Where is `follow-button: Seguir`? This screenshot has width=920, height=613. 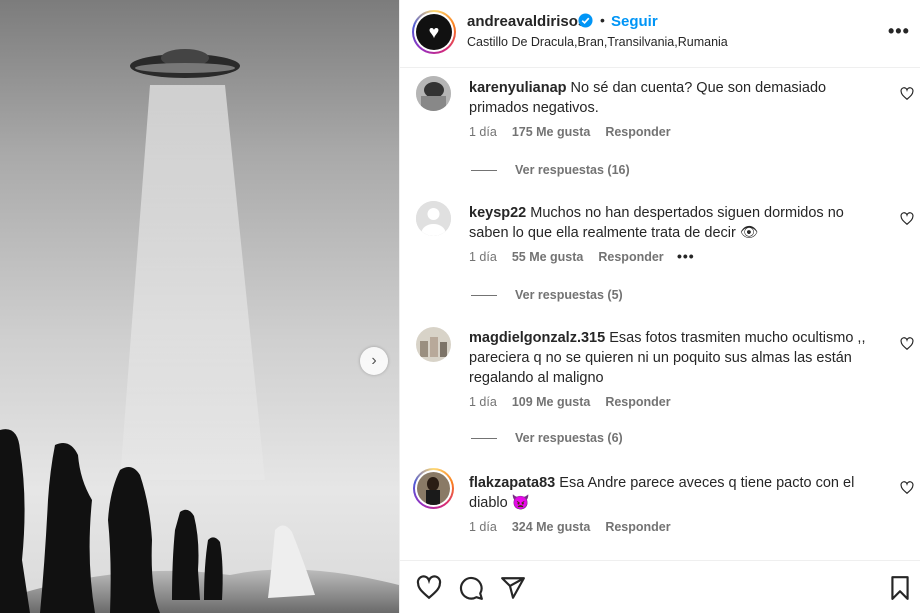
follow-button: Seguir is located at coordinates (634, 21).